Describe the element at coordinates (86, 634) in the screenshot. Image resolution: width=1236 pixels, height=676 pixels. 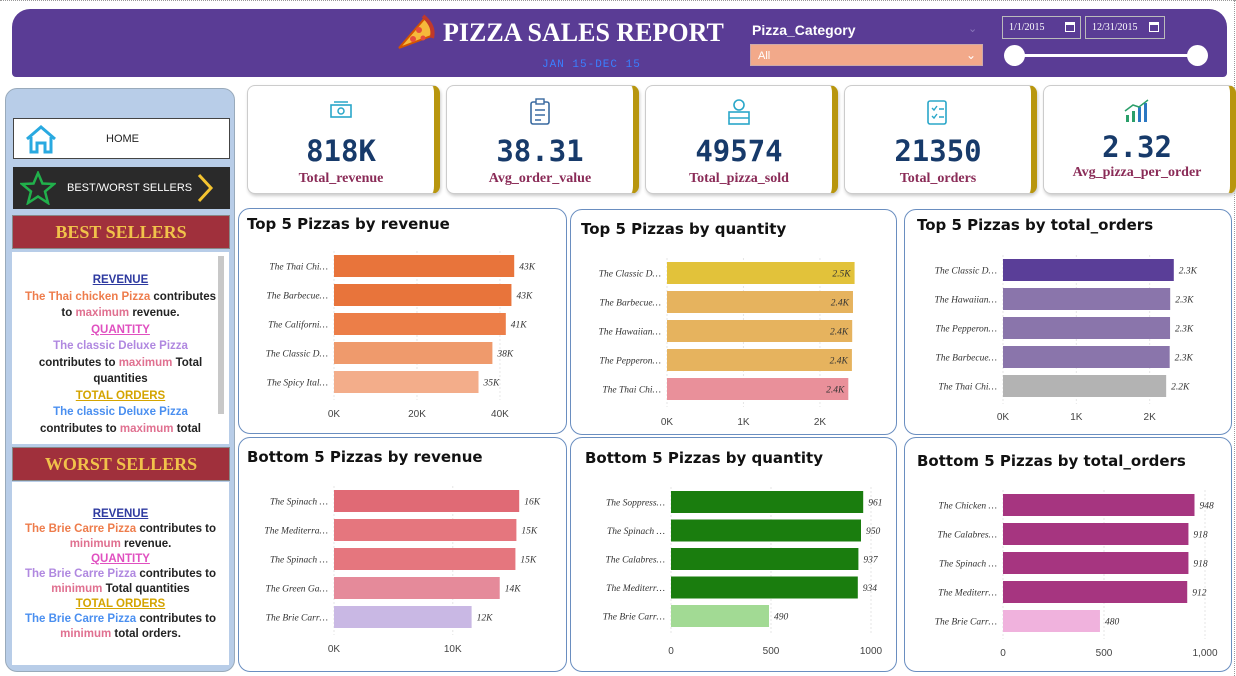
I see `worst-orders-min: minimum` at that location.